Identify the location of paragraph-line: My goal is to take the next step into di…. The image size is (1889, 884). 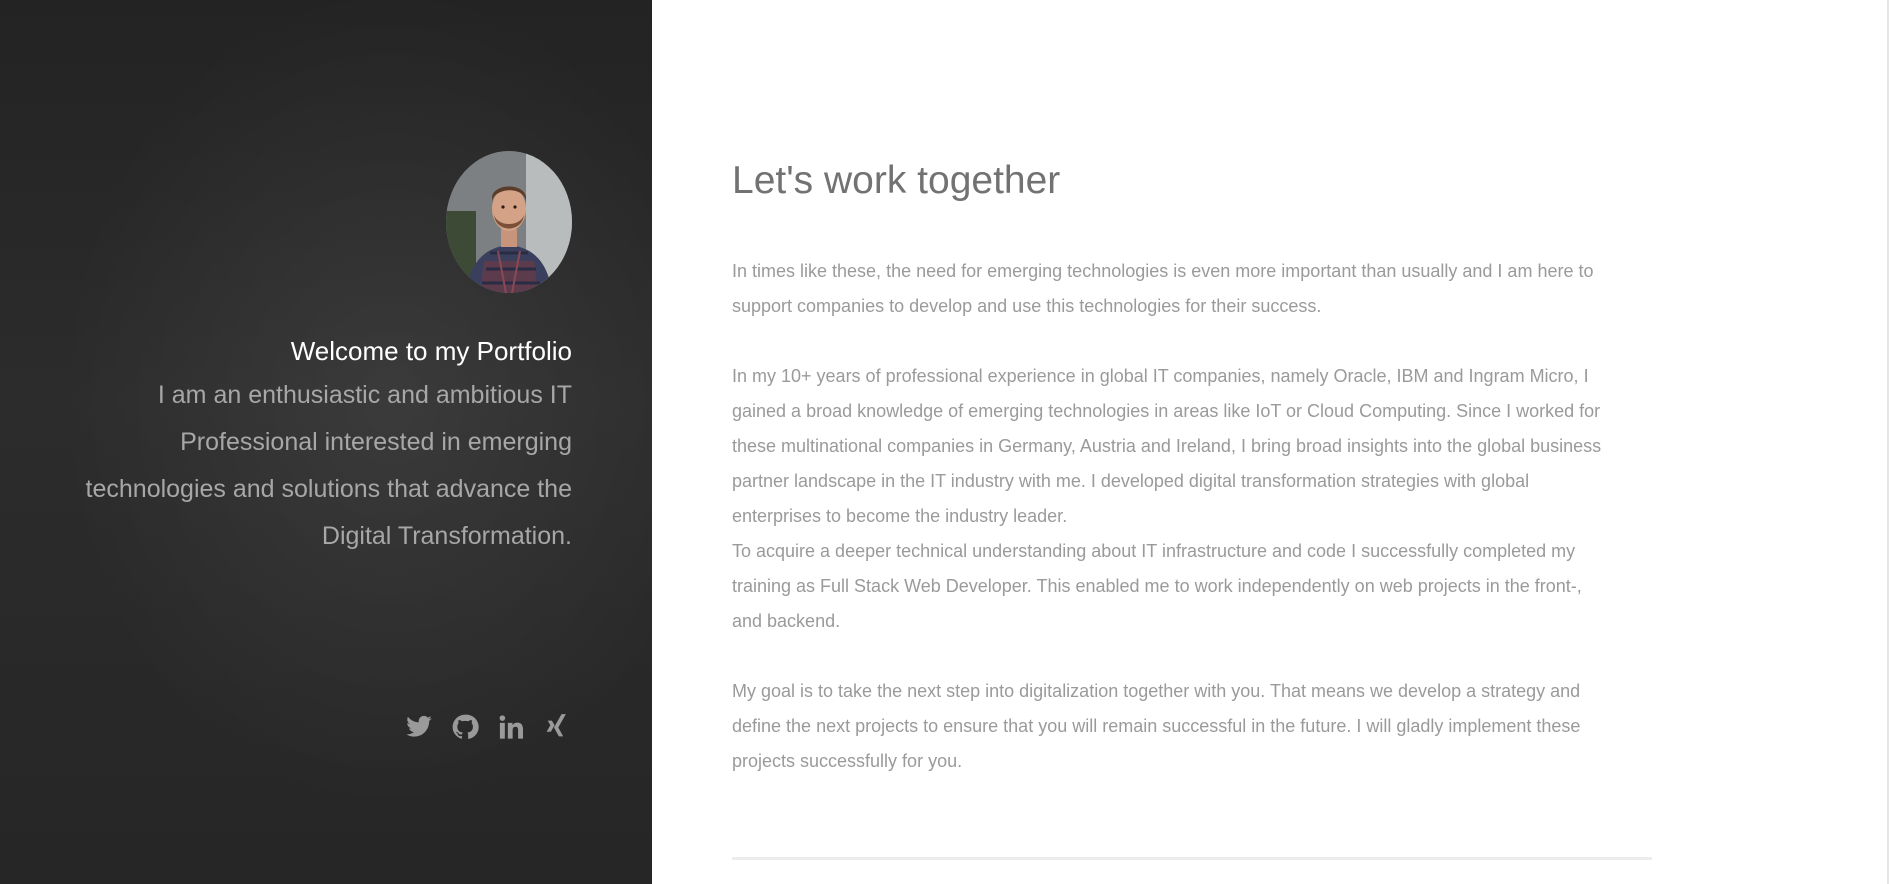
(1156, 691).